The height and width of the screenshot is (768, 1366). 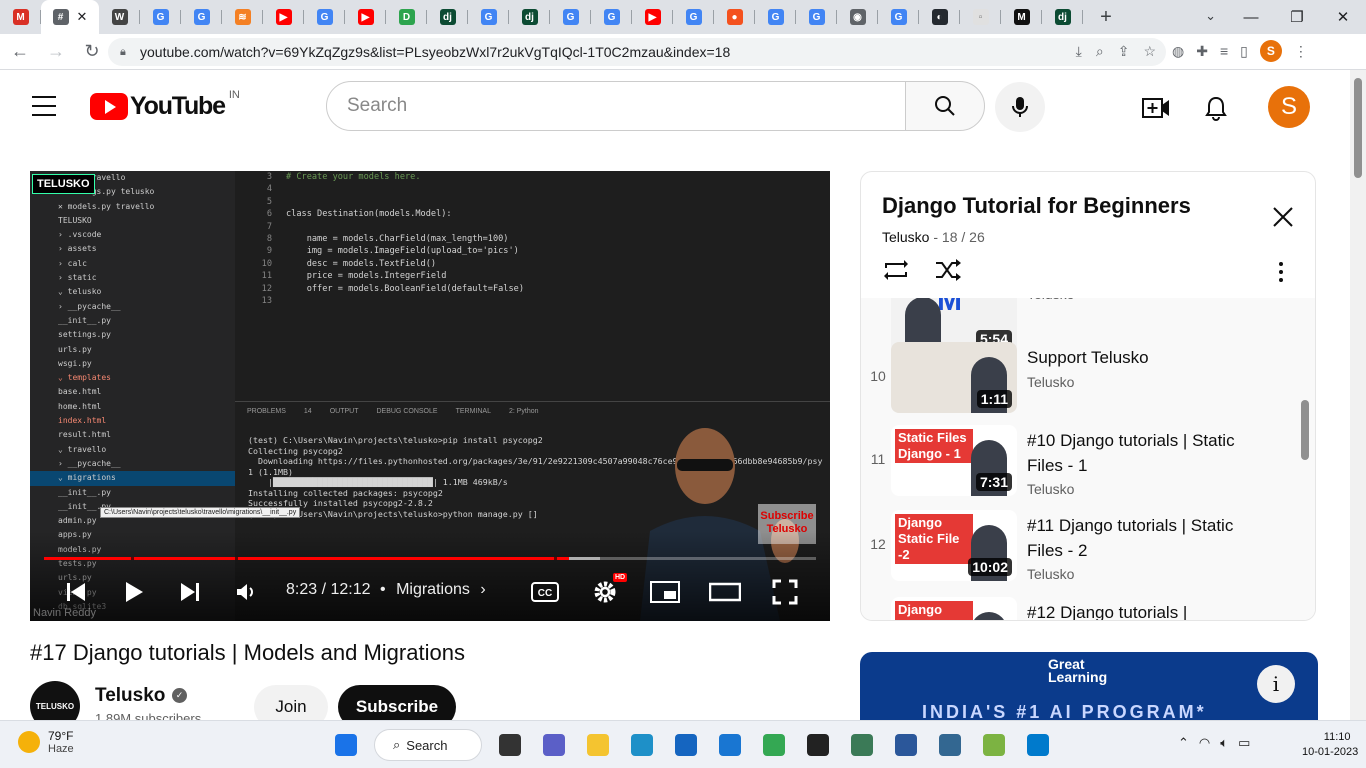 What do you see at coordinates (242, 17) in the screenshot?
I see `browser-tab: ≋` at bounding box center [242, 17].